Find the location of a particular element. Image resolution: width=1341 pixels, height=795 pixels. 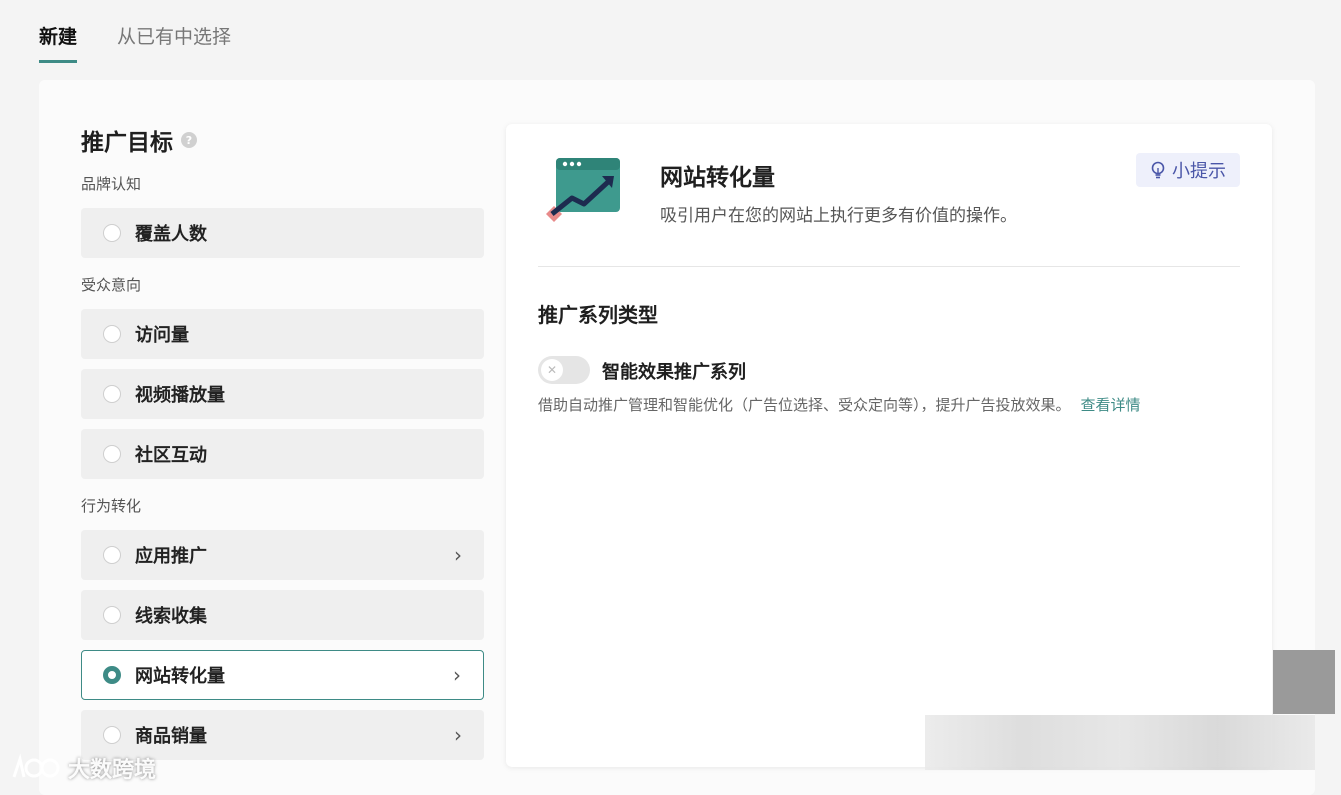

option-lead-generation: 线索收集 is located at coordinates (282, 615).